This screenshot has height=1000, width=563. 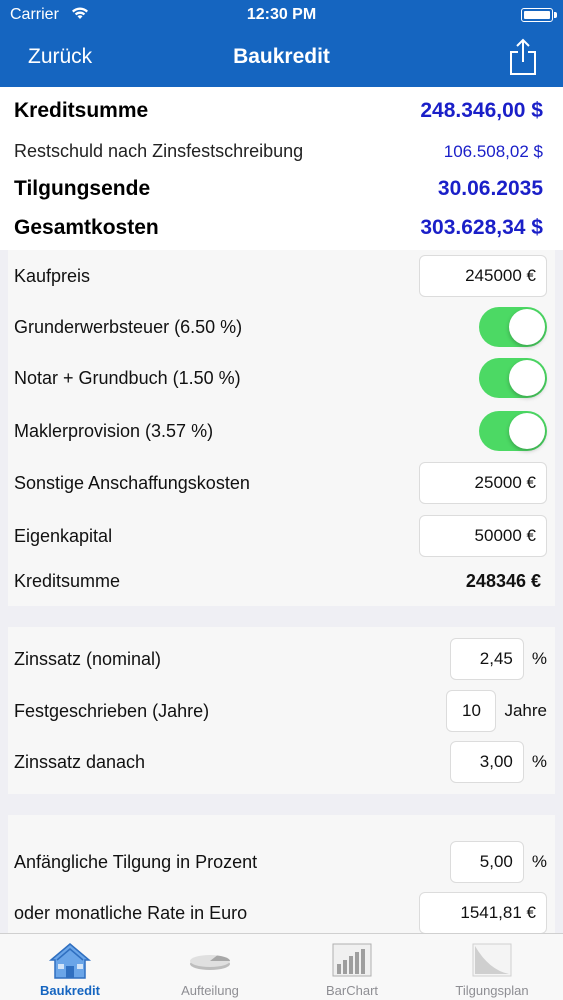 I want to click on makler-toggle, so click(x=513, y=431).